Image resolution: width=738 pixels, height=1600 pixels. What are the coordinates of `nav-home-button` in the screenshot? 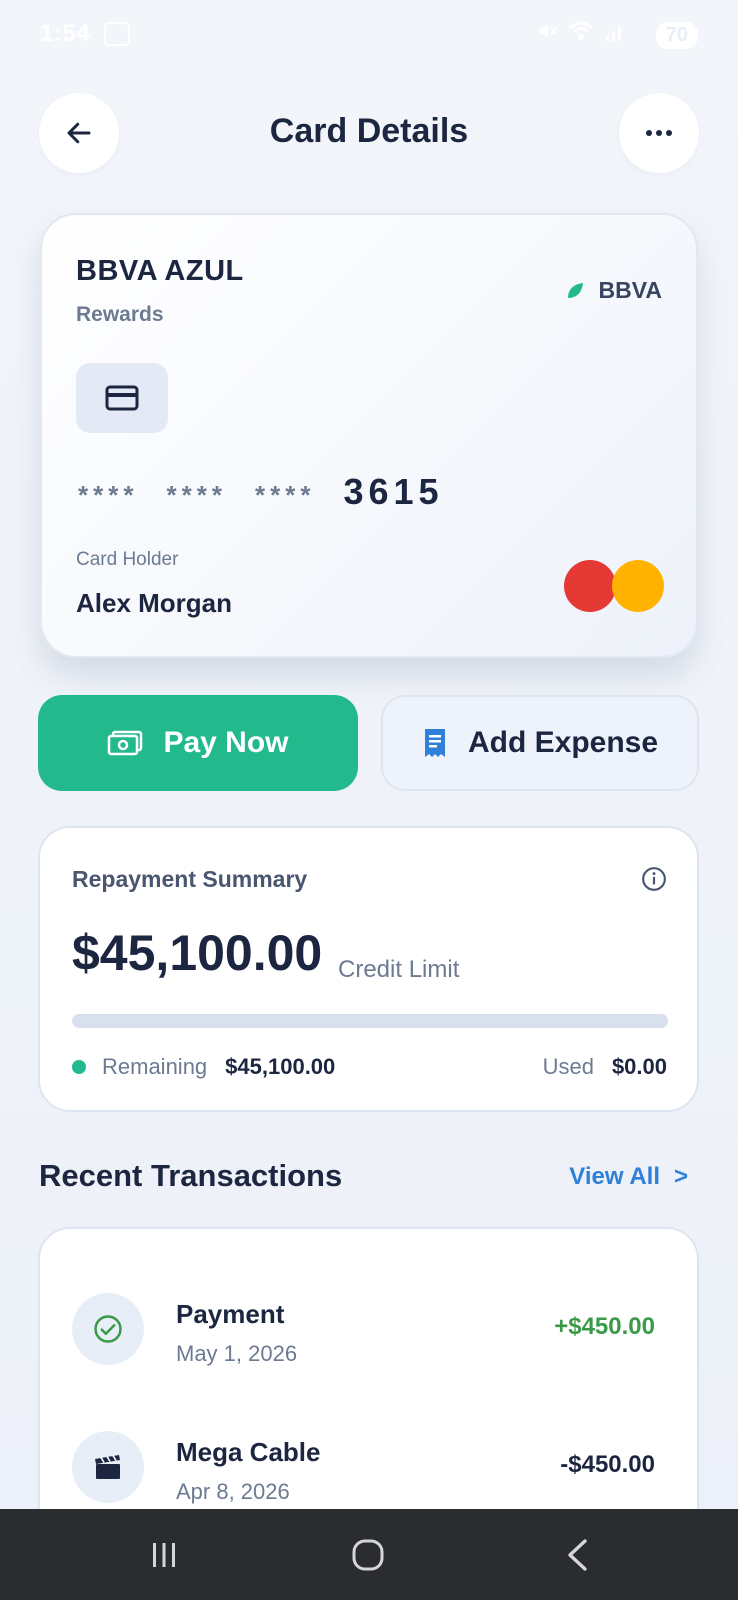 It's located at (368, 1555).